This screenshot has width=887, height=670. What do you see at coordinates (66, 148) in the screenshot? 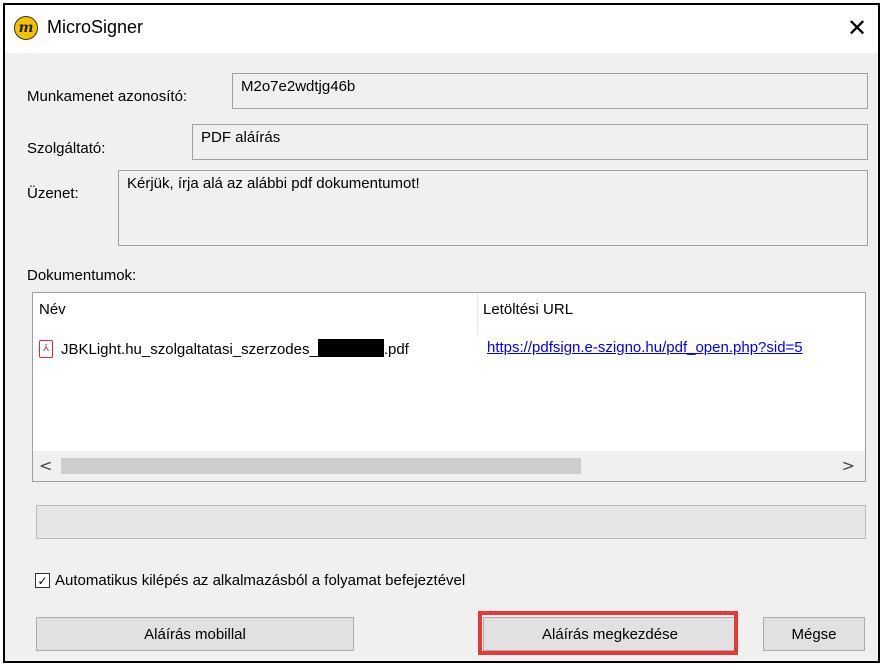
I see `provider-label: Szolgáltató:` at bounding box center [66, 148].